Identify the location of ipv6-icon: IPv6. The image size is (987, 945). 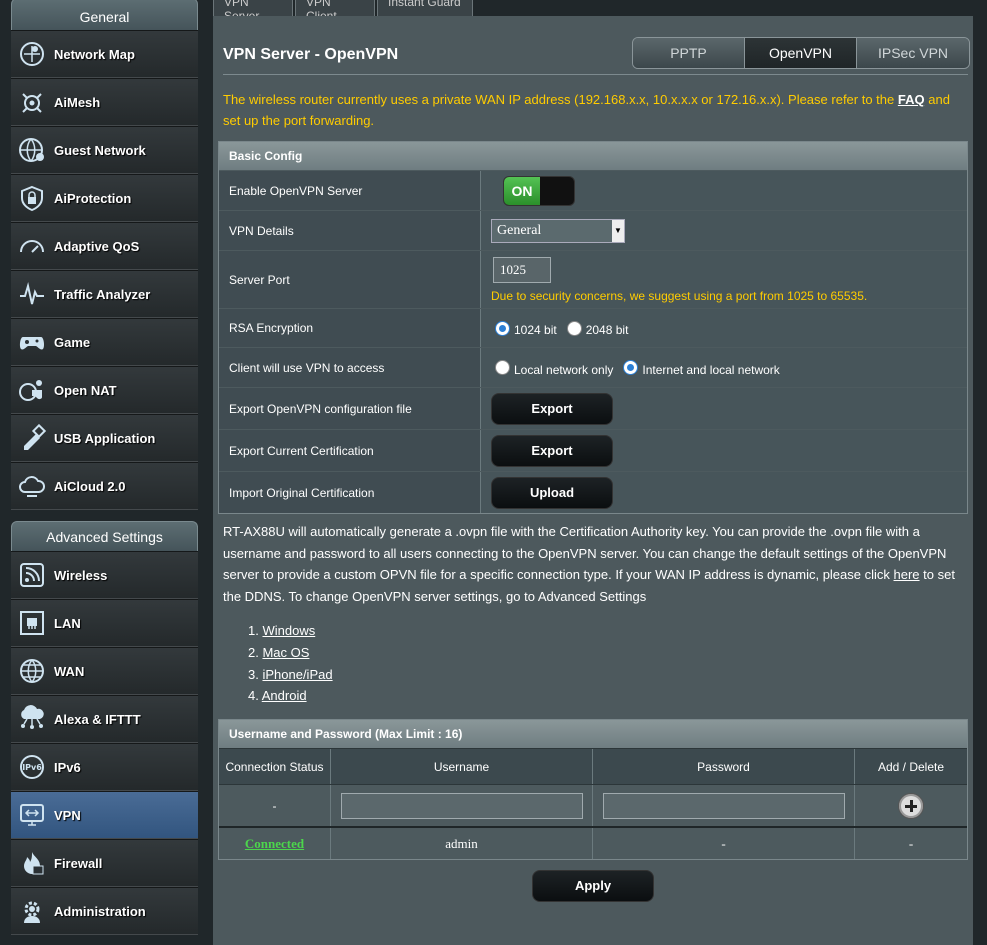
(32, 767).